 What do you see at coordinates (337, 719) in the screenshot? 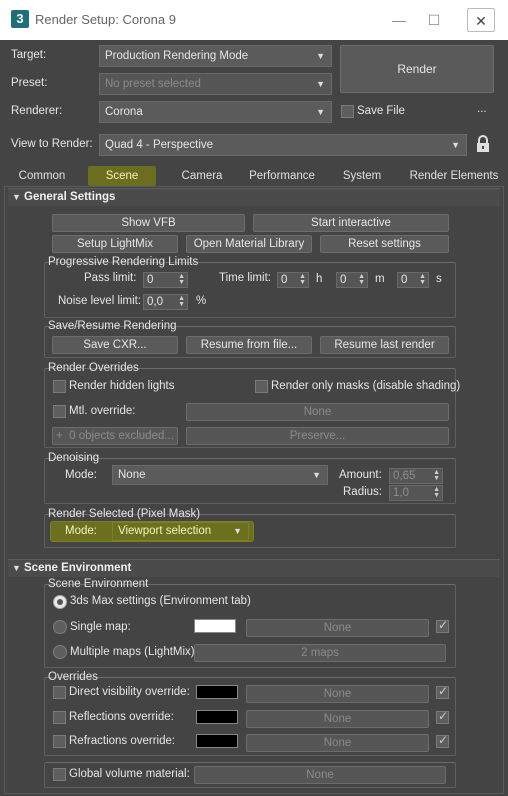
I see `reflections-slot: None` at bounding box center [337, 719].